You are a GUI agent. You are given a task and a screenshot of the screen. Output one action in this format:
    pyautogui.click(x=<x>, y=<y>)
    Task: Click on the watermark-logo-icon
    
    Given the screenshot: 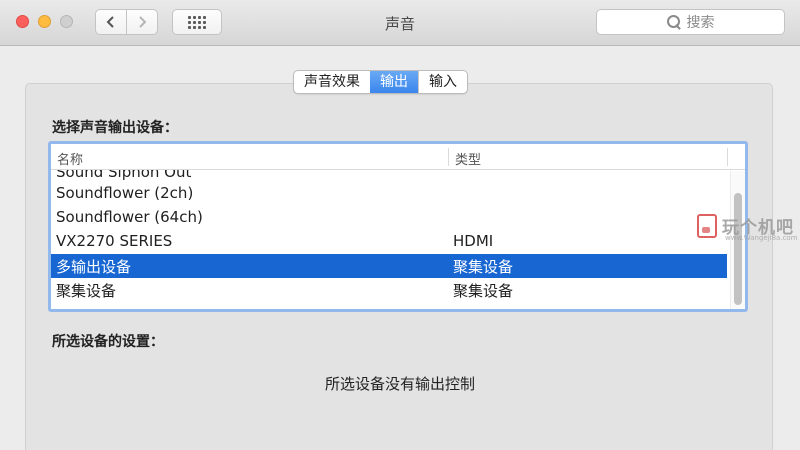 What is the action you would take?
    pyautogui.click(x=707, y=226)
    